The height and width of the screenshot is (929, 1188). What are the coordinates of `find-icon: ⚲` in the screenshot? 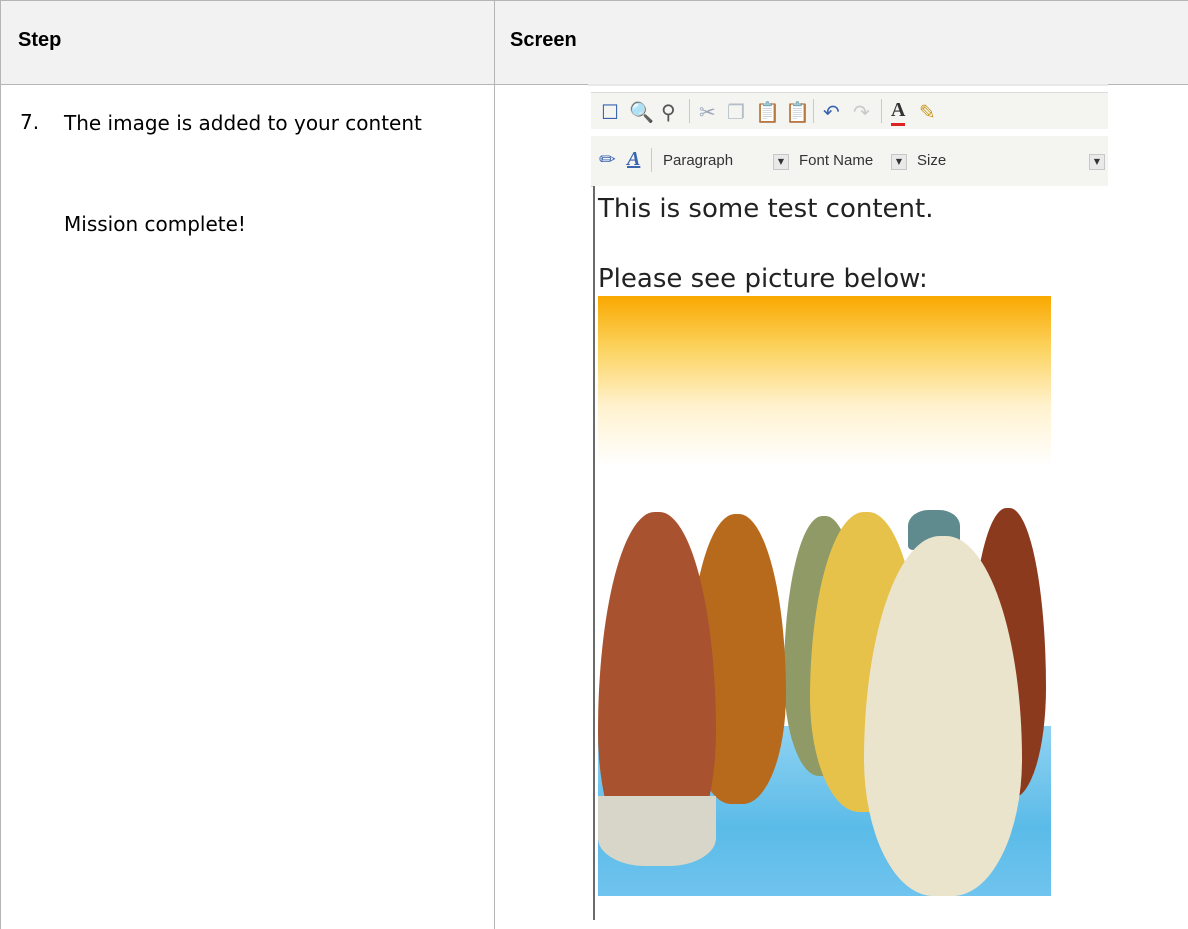 It's located at (668, 112).